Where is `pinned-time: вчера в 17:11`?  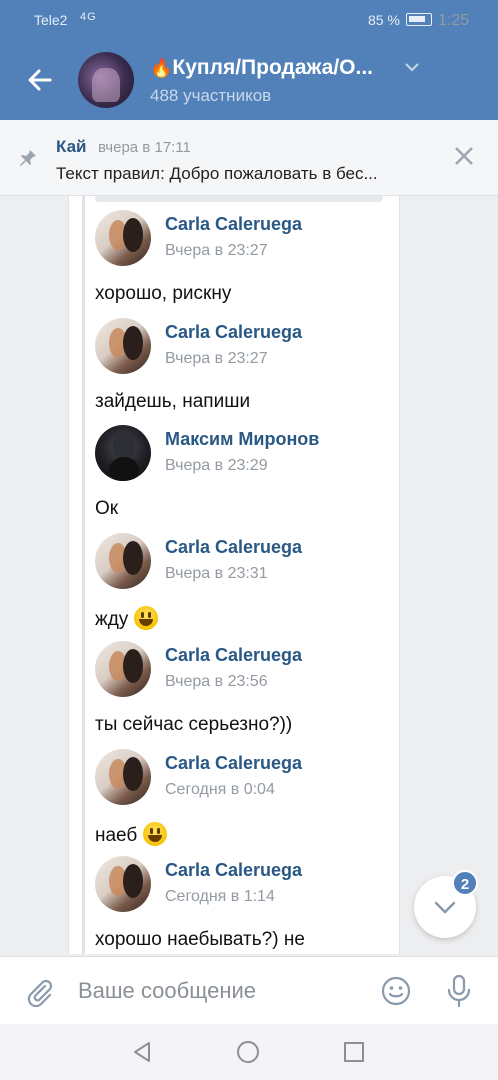
pinned-time: вчера в 17:11 is located at coordinates (144, 147).